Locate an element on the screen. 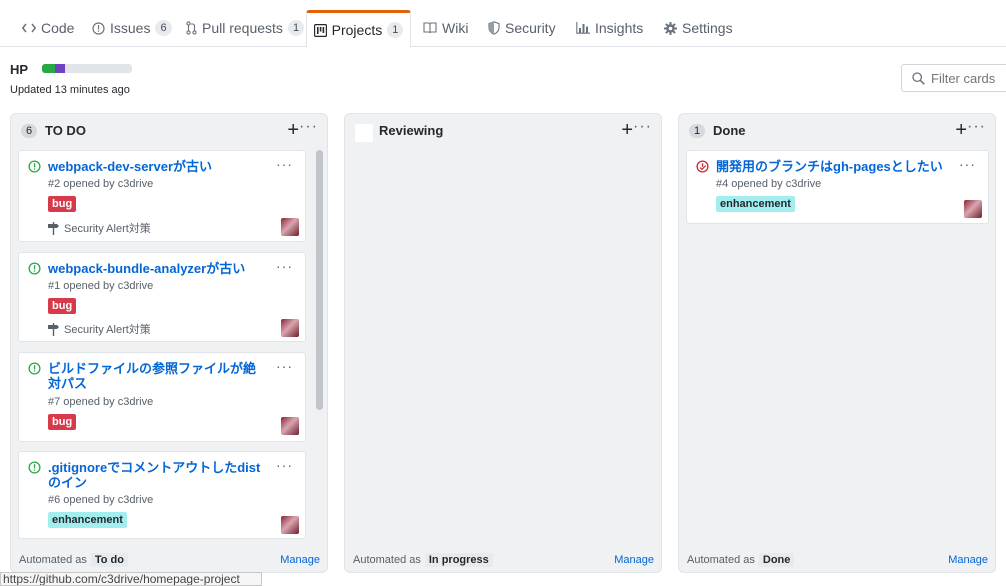  project-icon is located at coordinates (320, 30).